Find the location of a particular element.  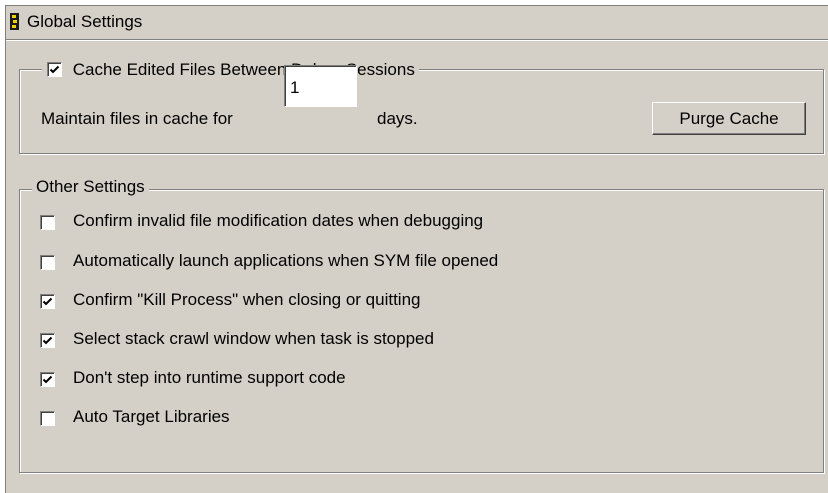

title-bar: Global Settings is located at coordinates (417, 23).